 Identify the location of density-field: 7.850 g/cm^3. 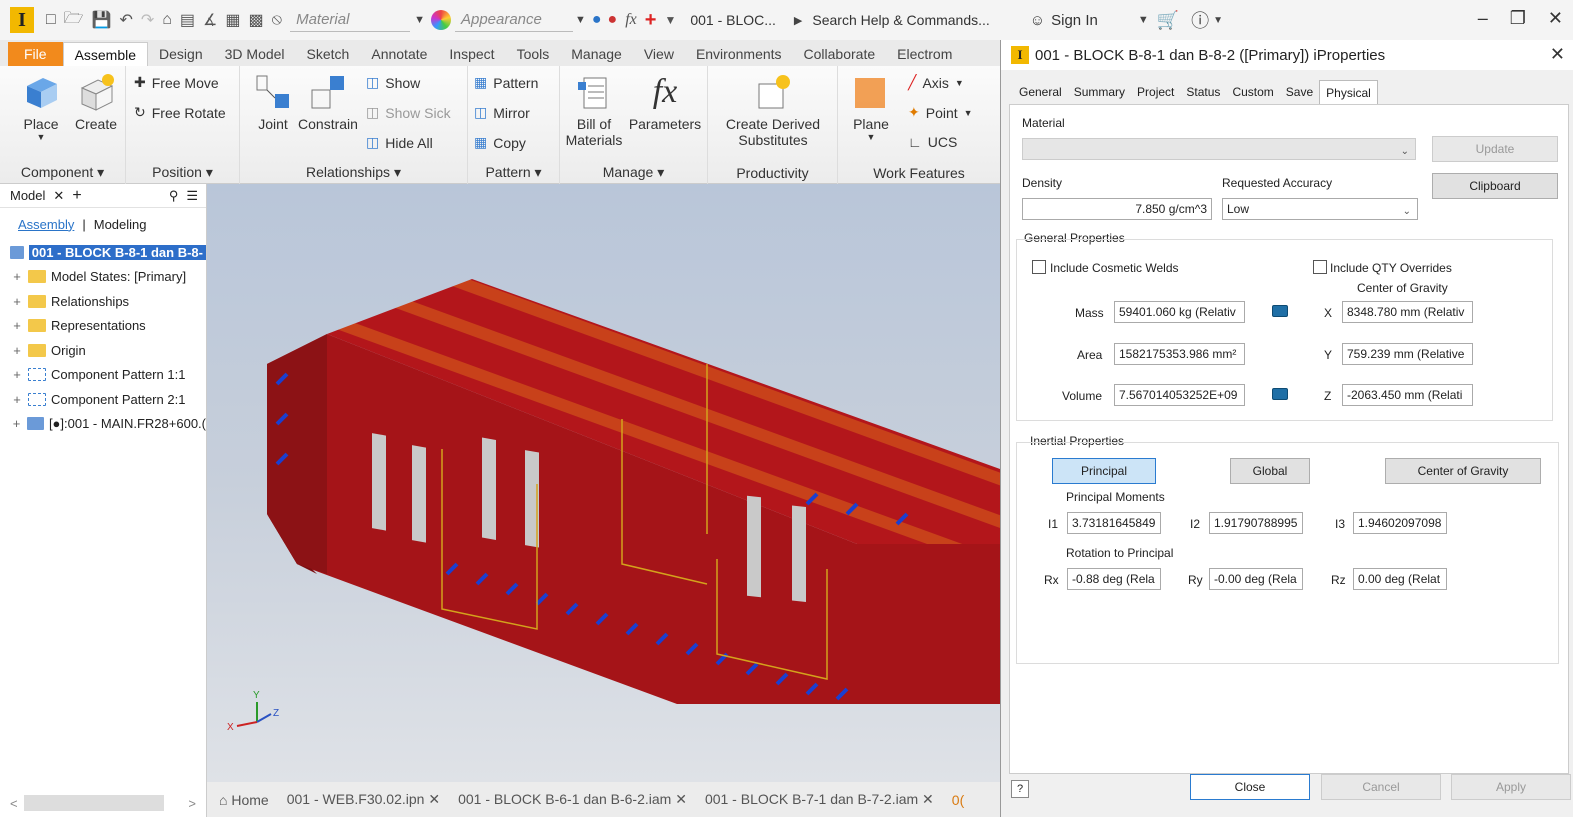
(1117, 209).